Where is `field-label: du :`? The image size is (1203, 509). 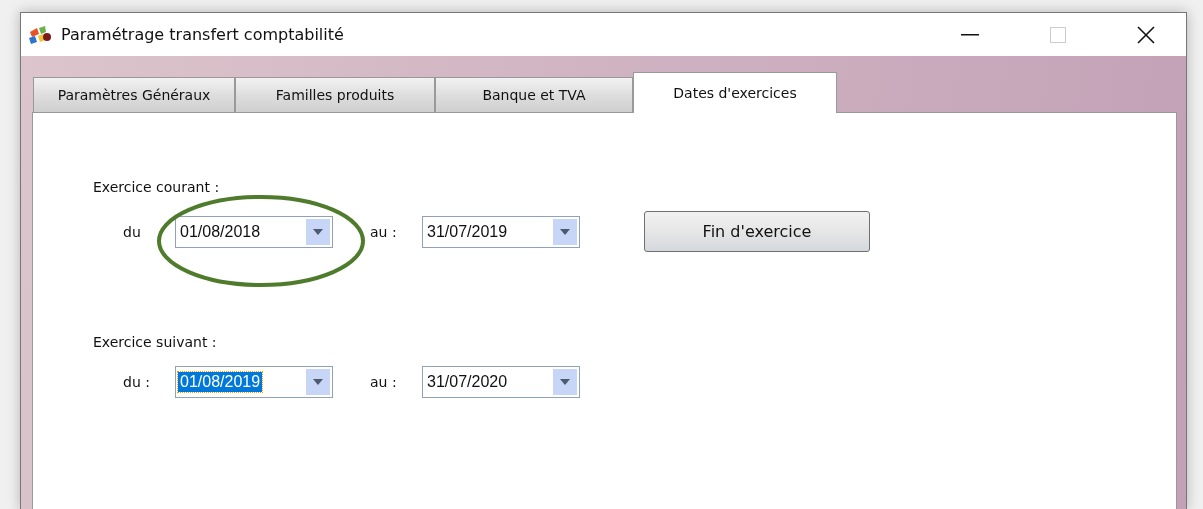 field-label: du : is located at coordinates (137, 382).